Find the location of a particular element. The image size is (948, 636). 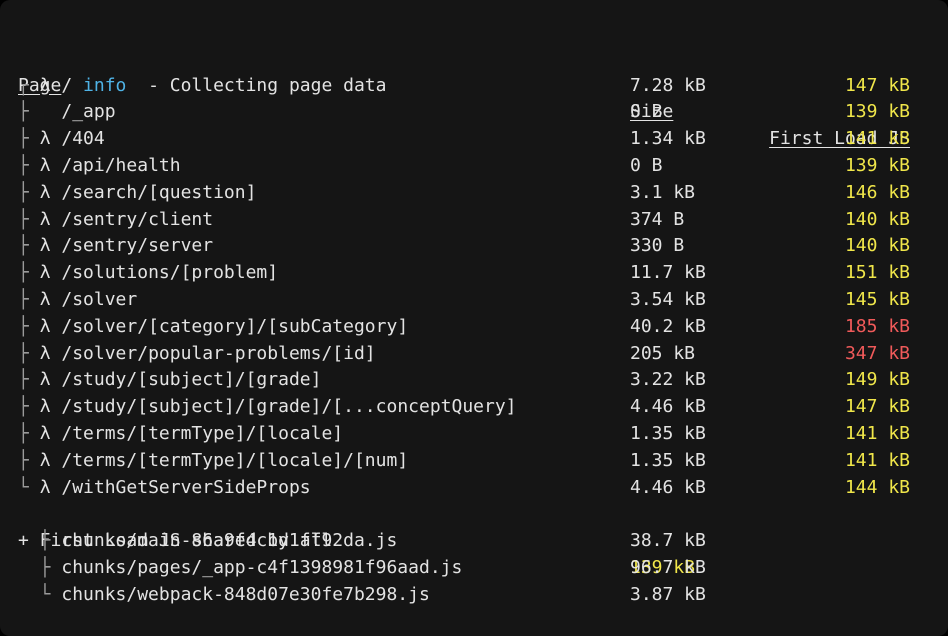

page-path: ├ λ /solver/[category]/[subCategory] is located at coordinates (213, 327).